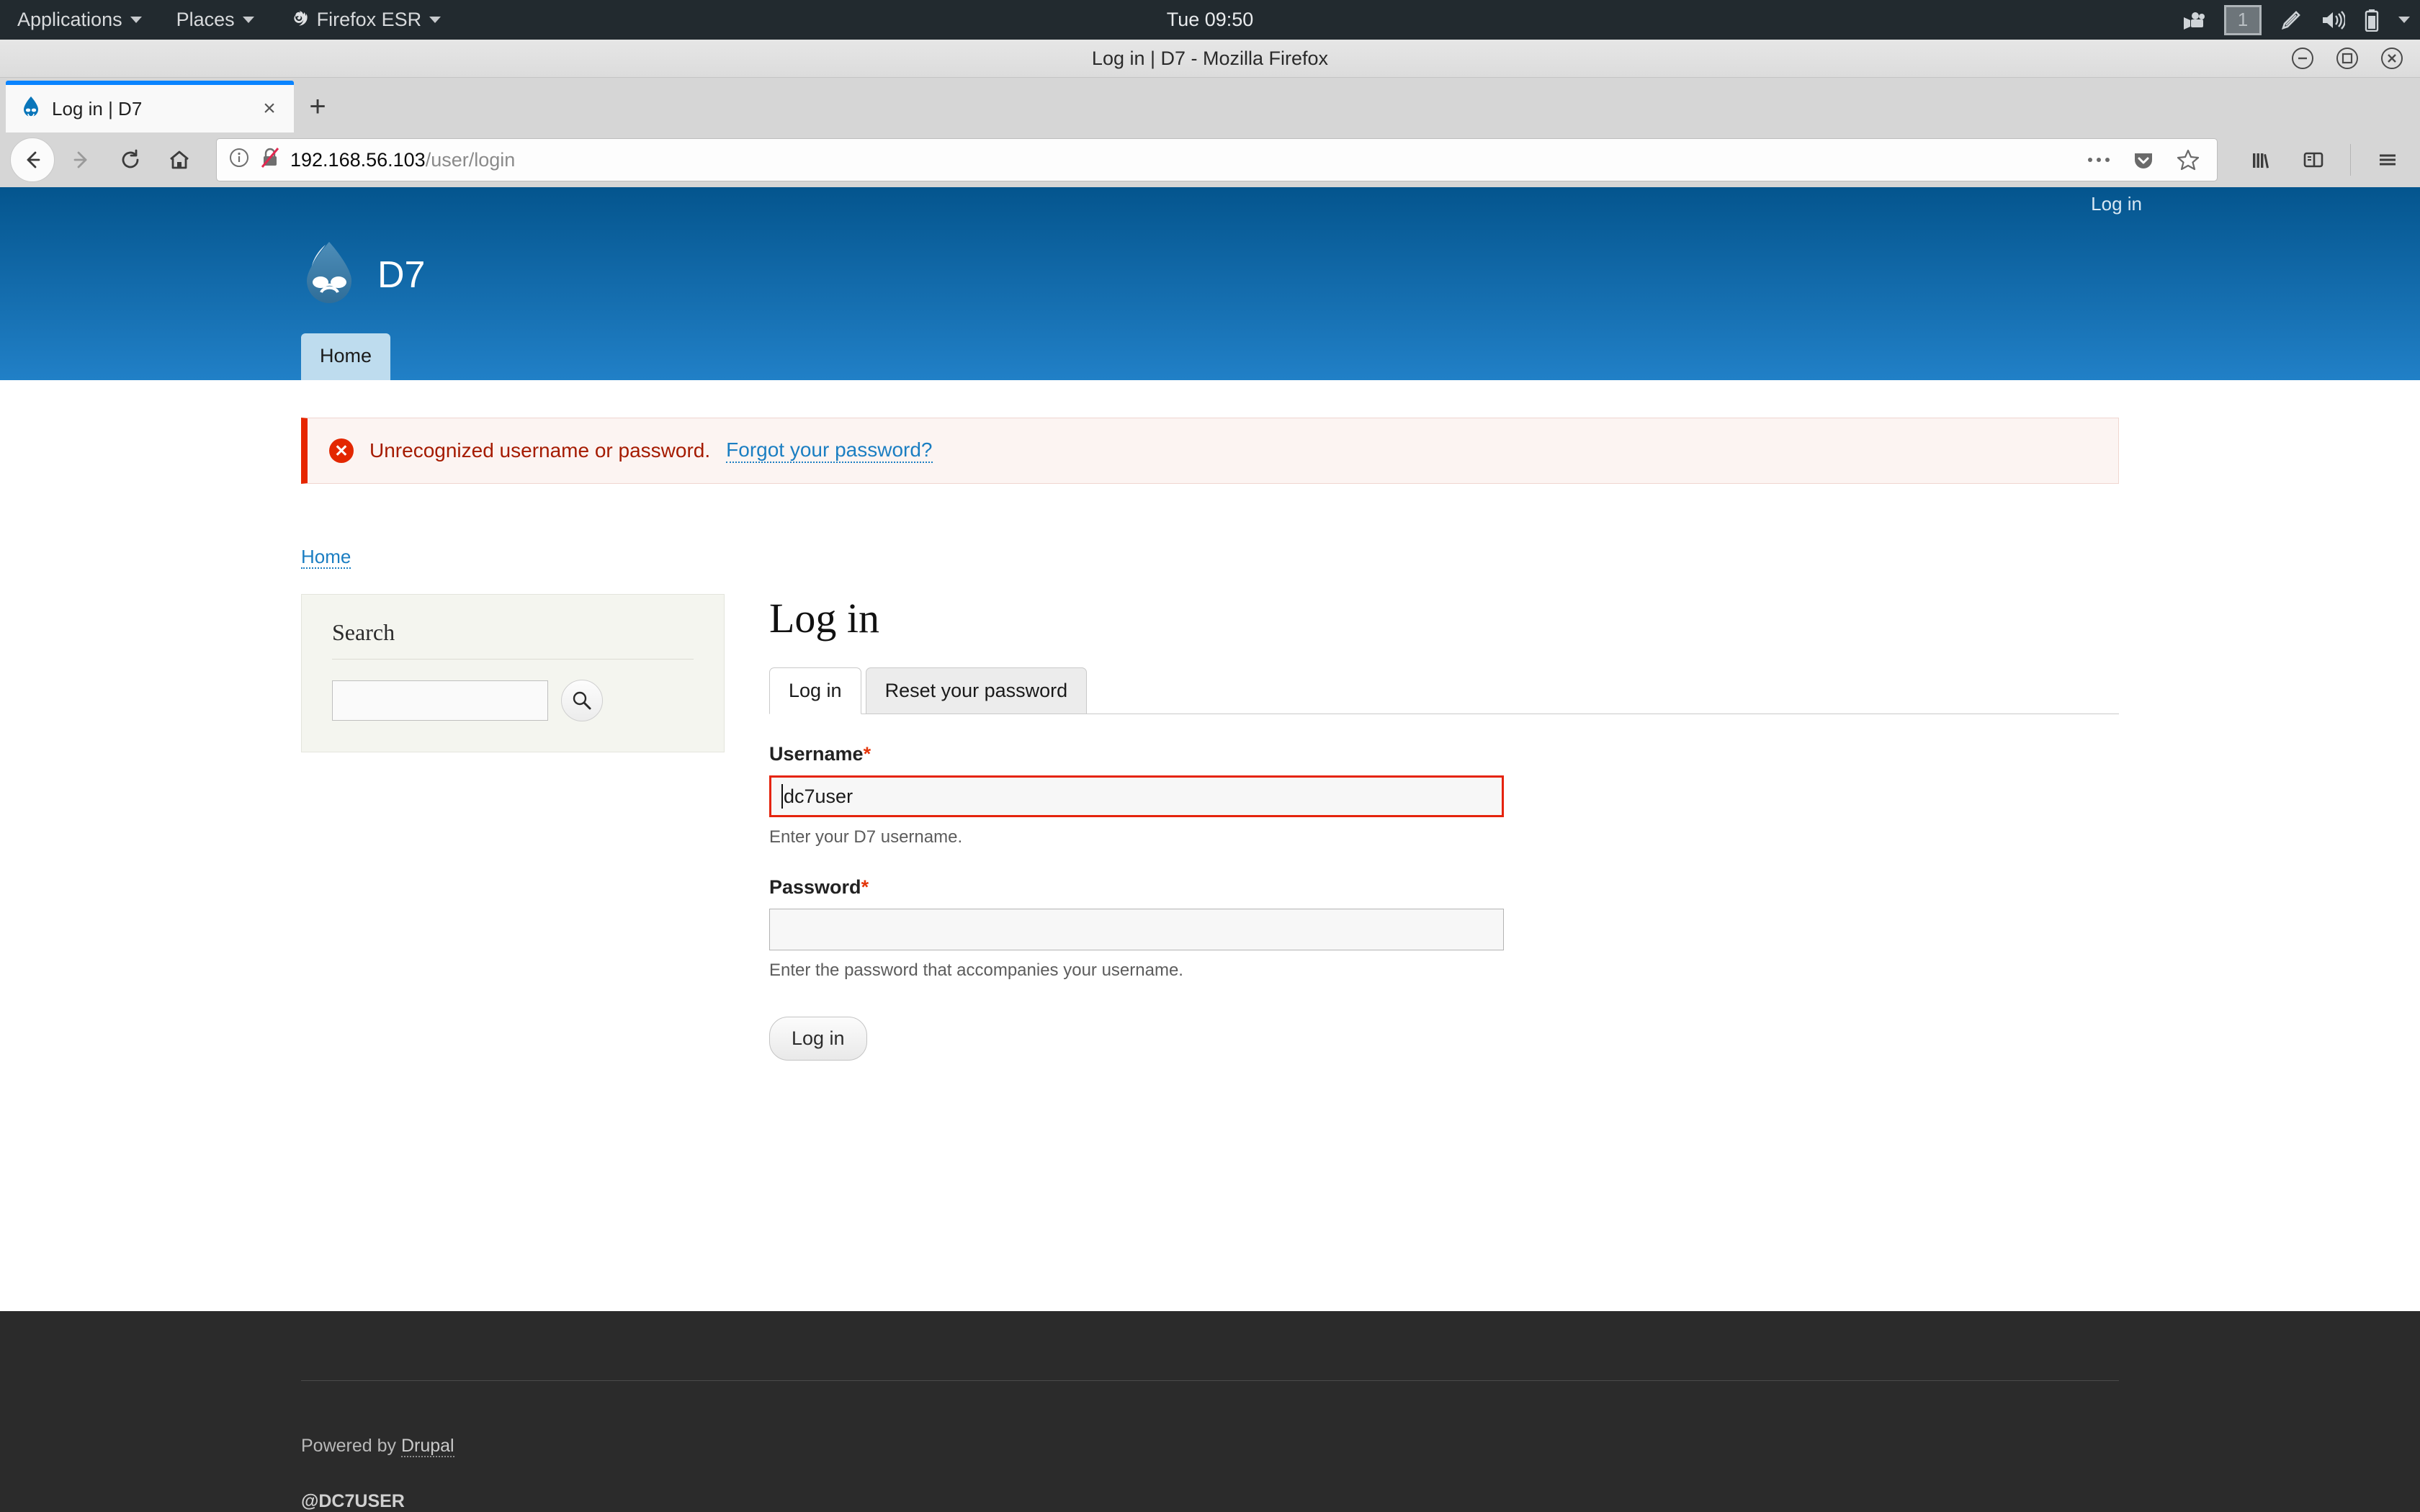 Image resolution: width=2420 pixels, height=1512 pixels. What do you see at coordinates (239, 160) in the screenshot?
I see `info-icon` at bounding box center [239, 160].